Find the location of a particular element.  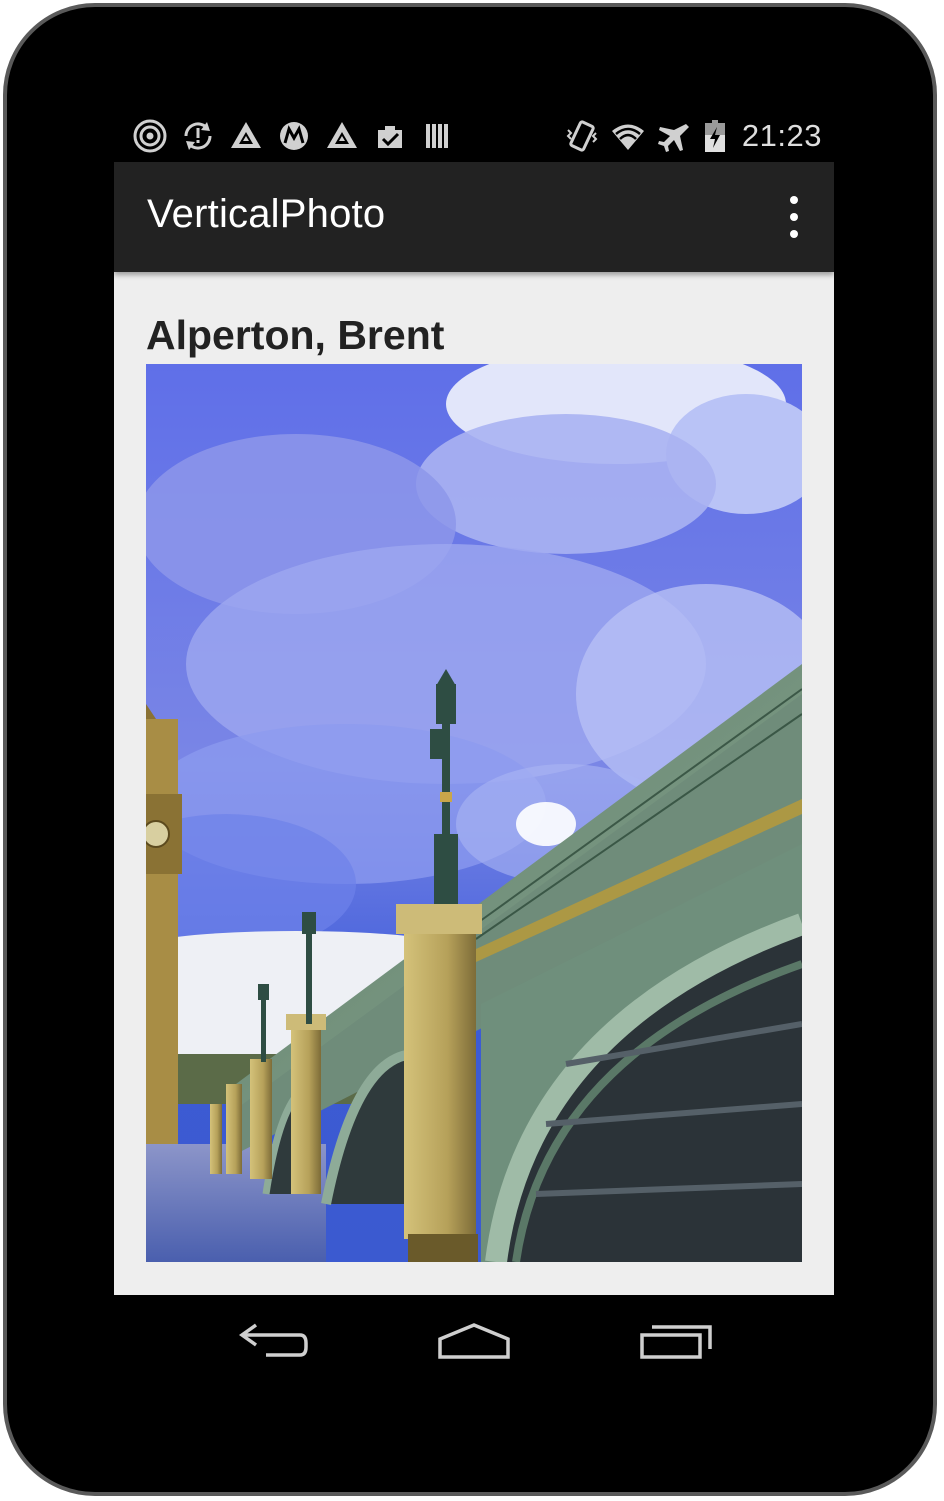

place-title: Alperton, Brent is located at coordinates (295, 335).